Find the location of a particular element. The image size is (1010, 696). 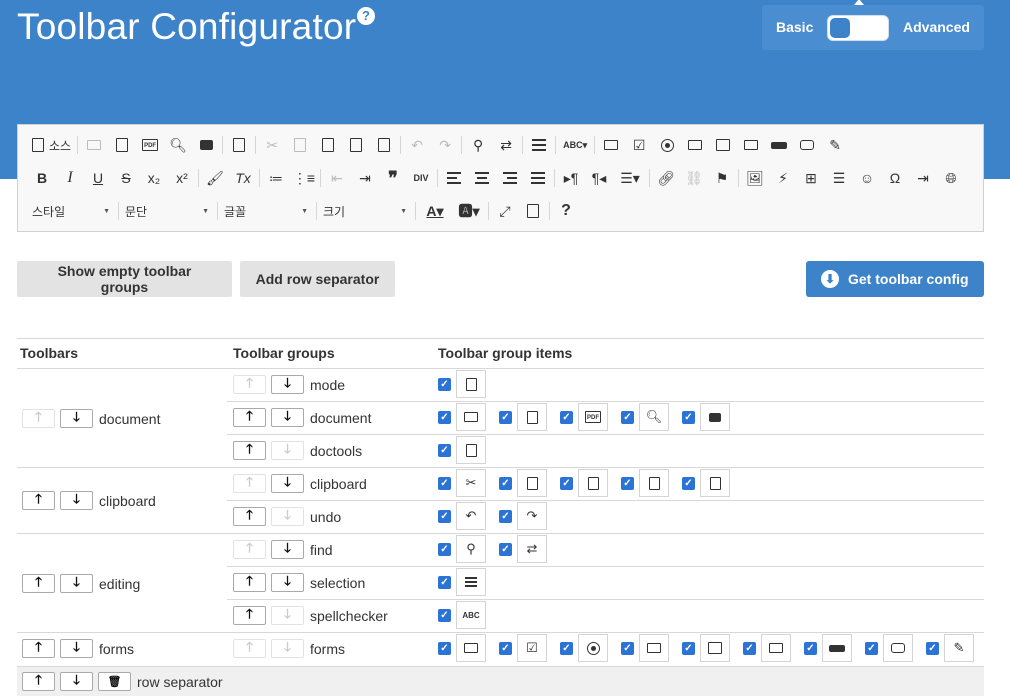

copy-button is located at coordinates (300, 145).